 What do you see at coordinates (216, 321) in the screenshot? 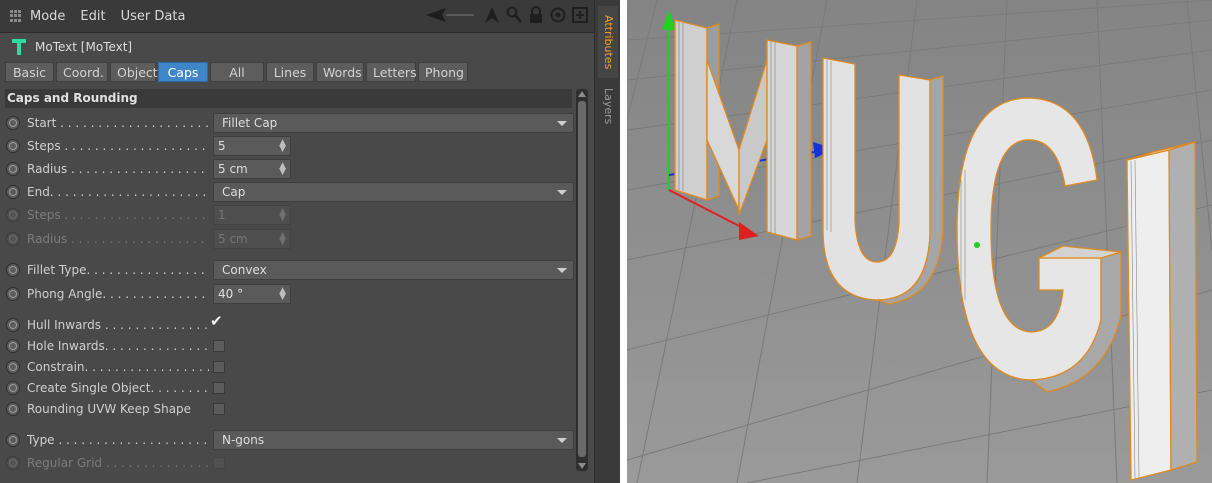
I see `hull-inwards-checkbox: ✔` at bounding box center [216, 321].